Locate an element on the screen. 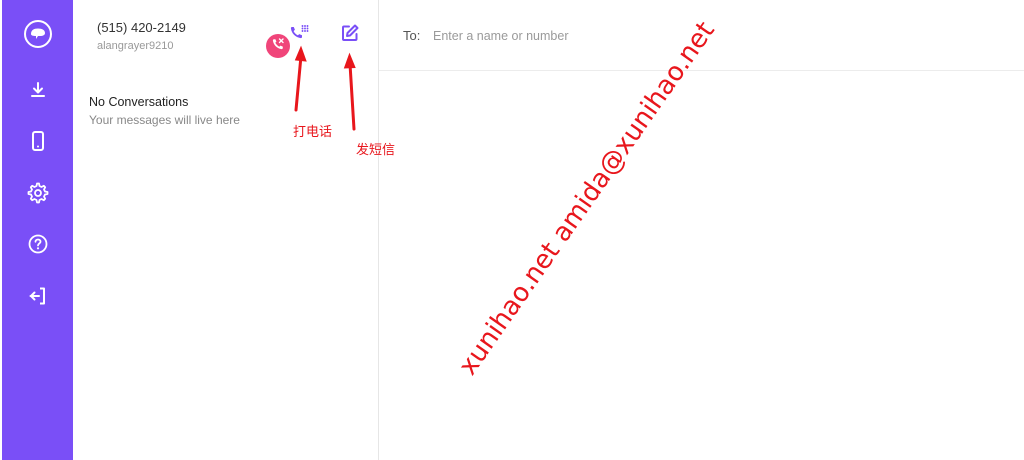 This screenshot has height=460, width=1024. nav-download is located at coordinates (37, 90).